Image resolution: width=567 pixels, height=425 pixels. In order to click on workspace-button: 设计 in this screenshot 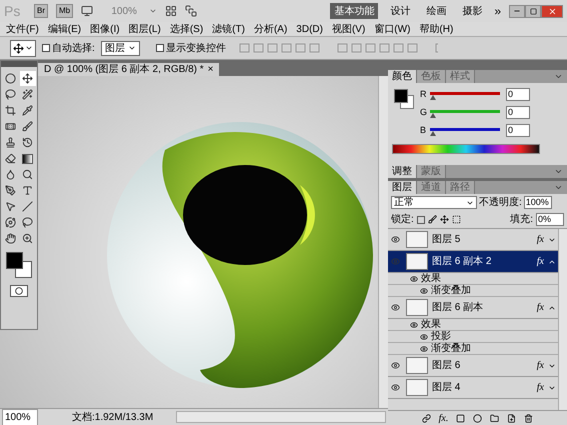, I will do `click(400, 11)`.